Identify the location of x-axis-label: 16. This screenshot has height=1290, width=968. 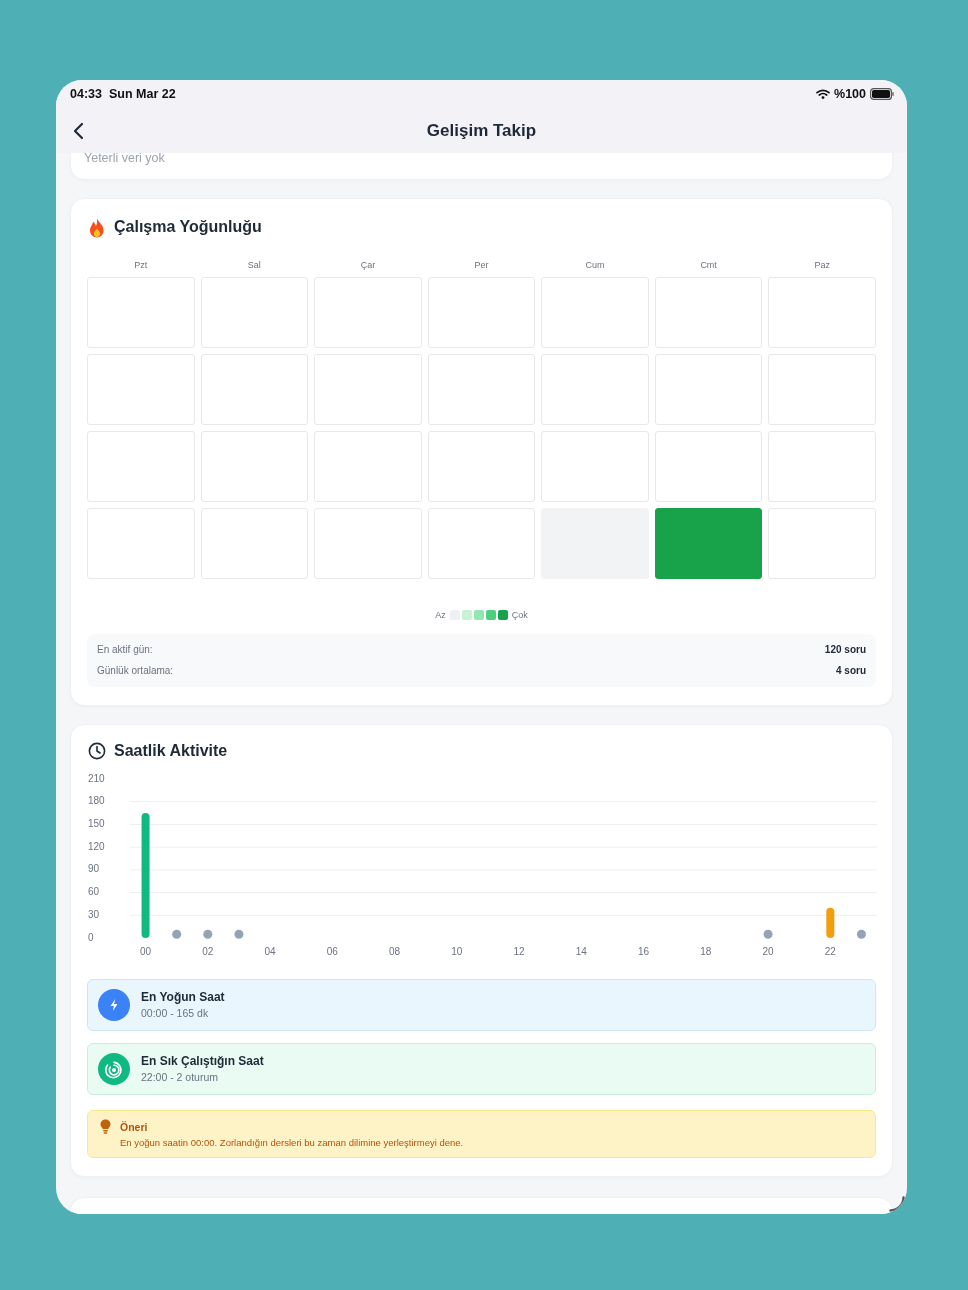
(644, 951).